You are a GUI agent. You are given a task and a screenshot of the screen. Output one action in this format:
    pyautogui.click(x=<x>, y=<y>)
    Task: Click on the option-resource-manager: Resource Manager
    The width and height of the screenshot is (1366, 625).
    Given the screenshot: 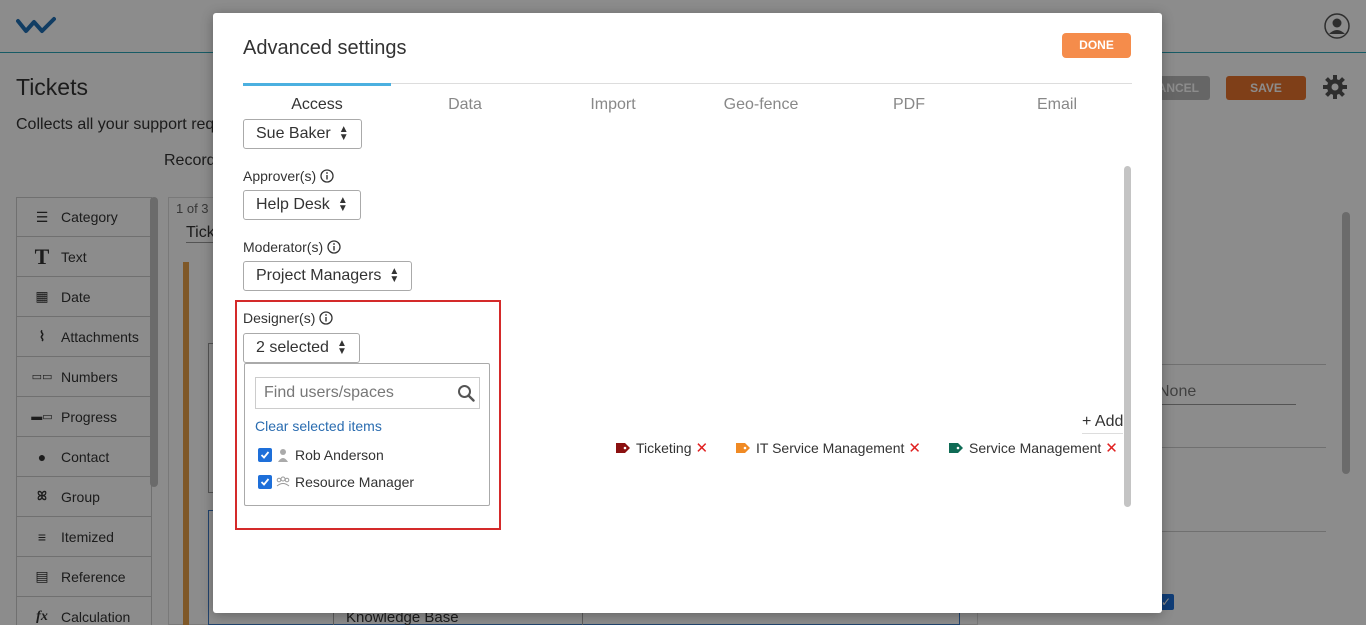 What is the action you would take?
    pyautogui.click(x=336, y=482)
    